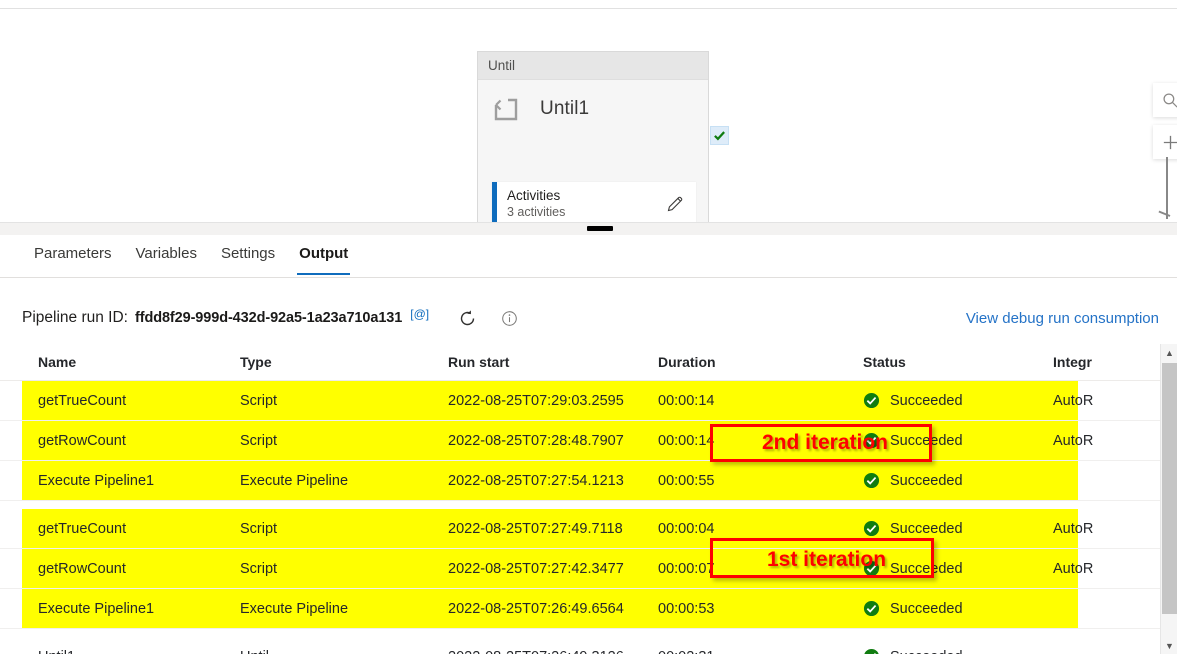  Describe the element at coordinates (344, 362) in the screenshot. I see `column-header-type: Type` at that location.